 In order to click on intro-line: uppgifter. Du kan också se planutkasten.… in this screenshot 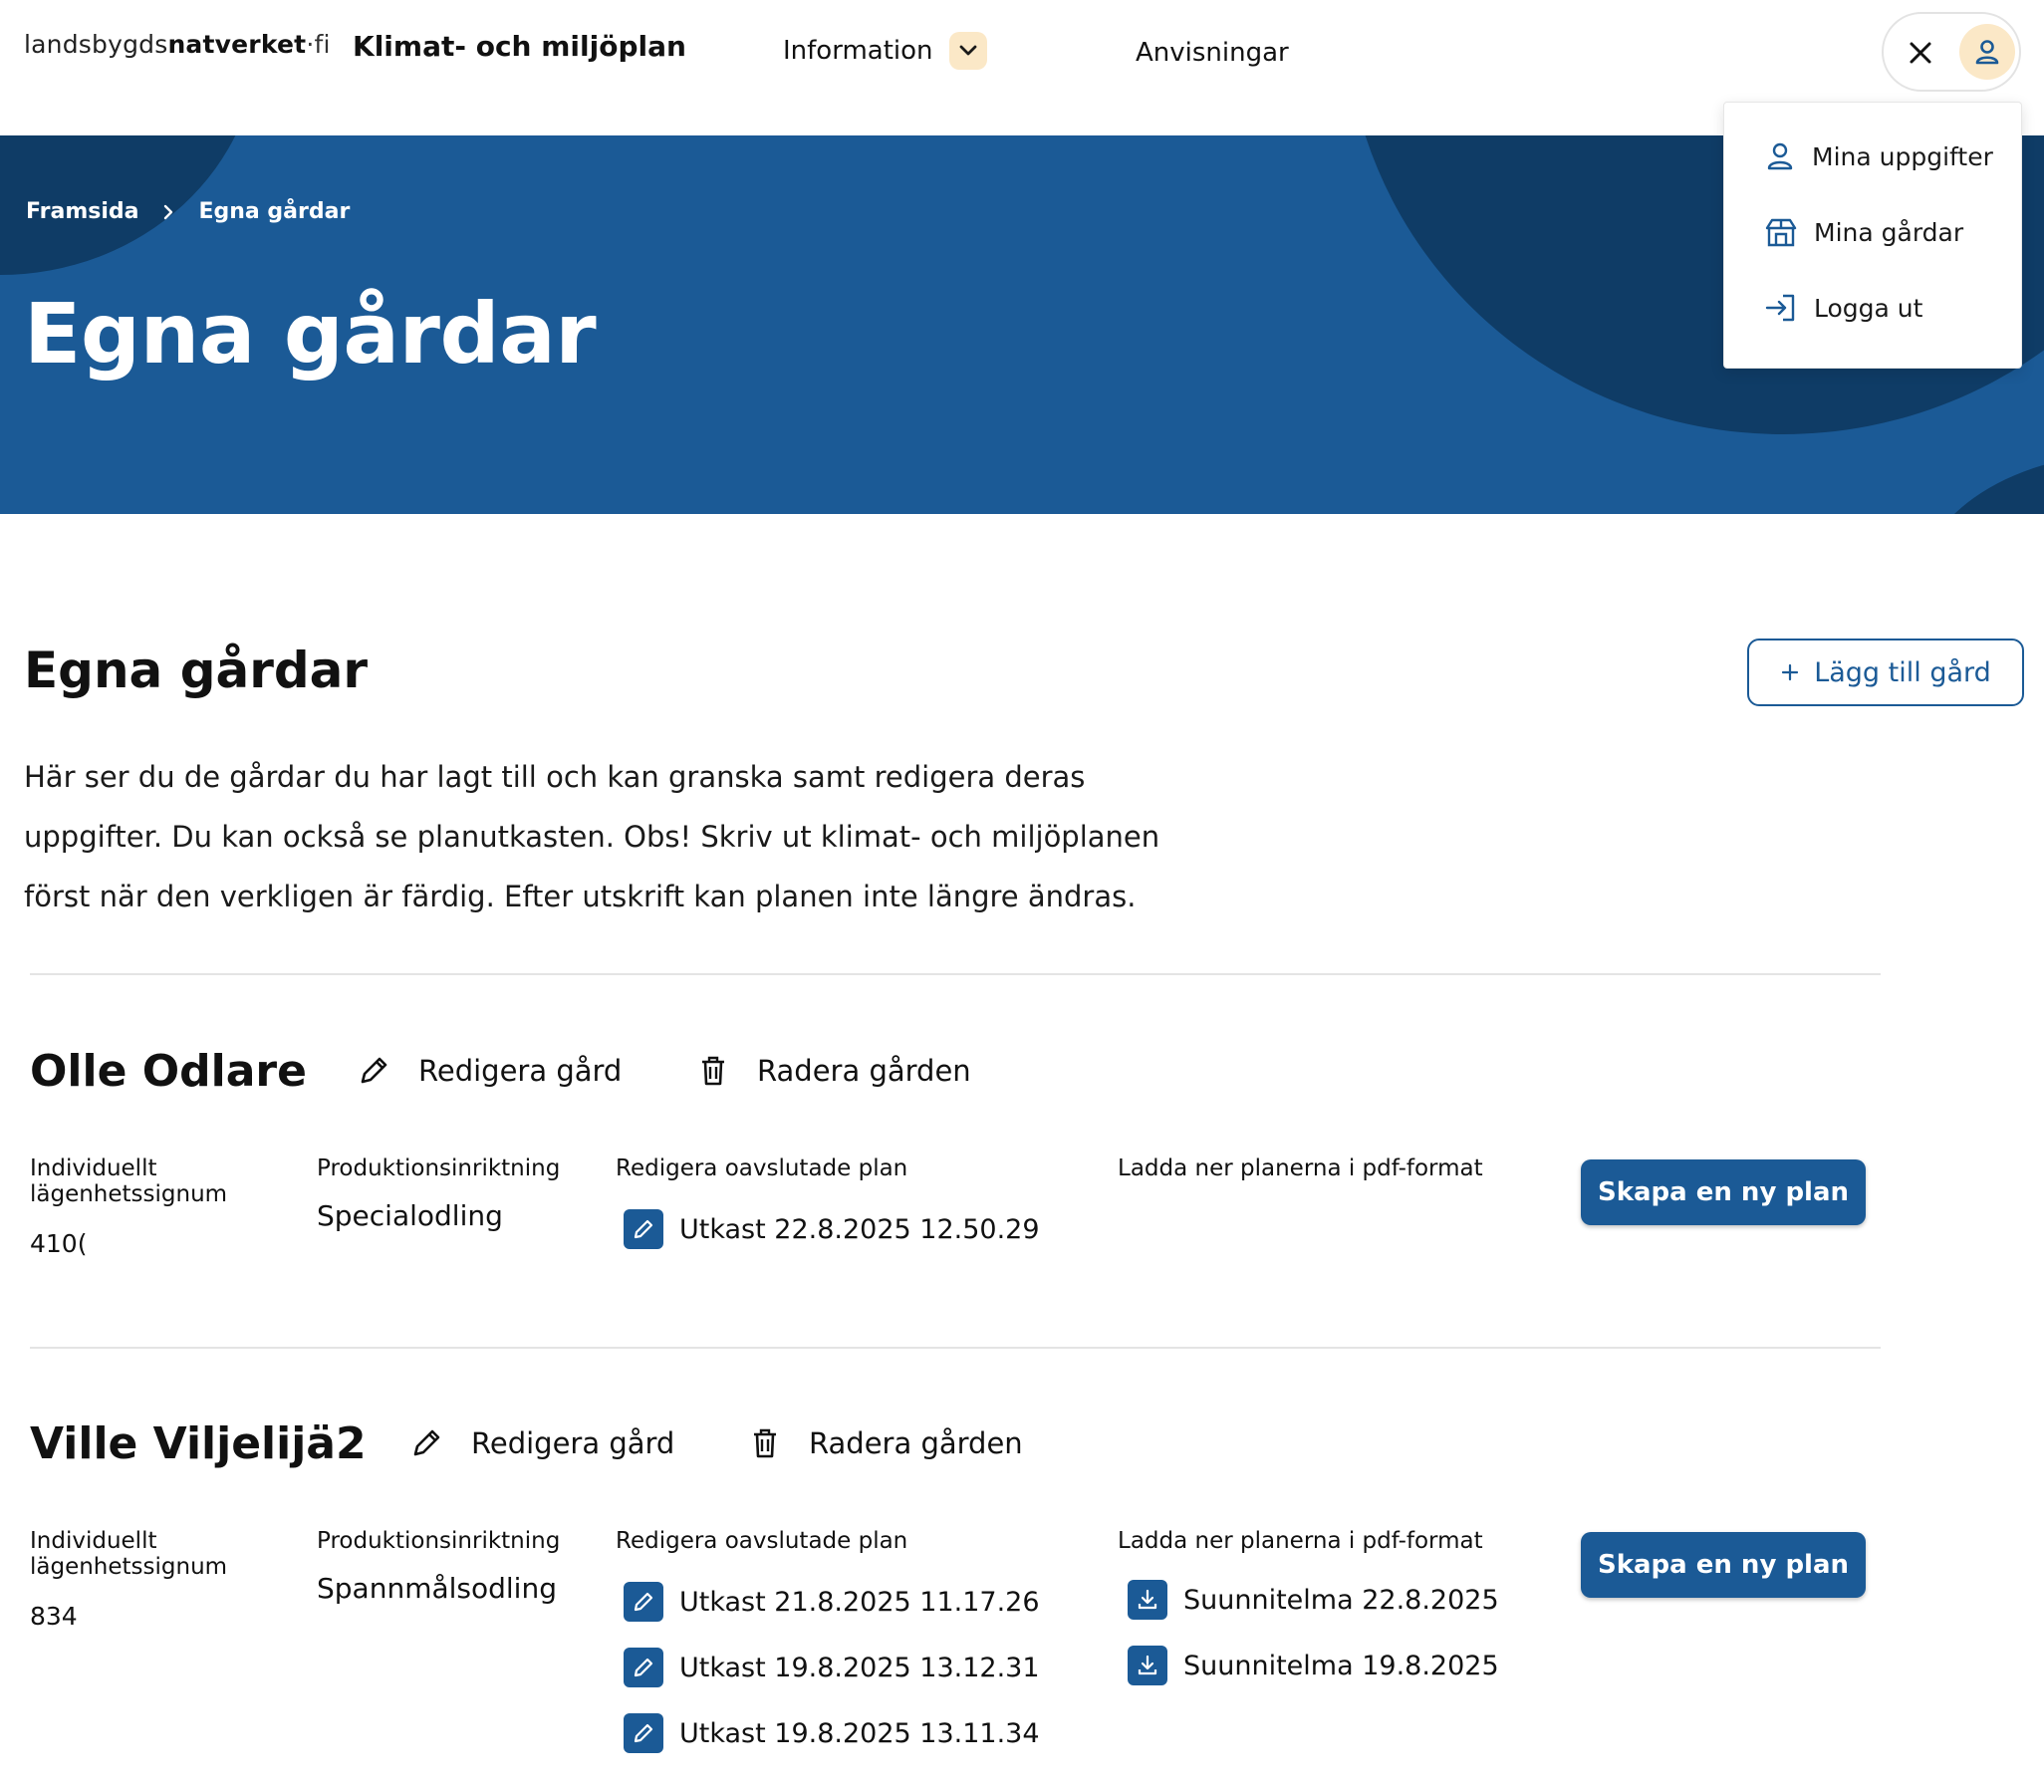, I will do `click(592, 837)`.